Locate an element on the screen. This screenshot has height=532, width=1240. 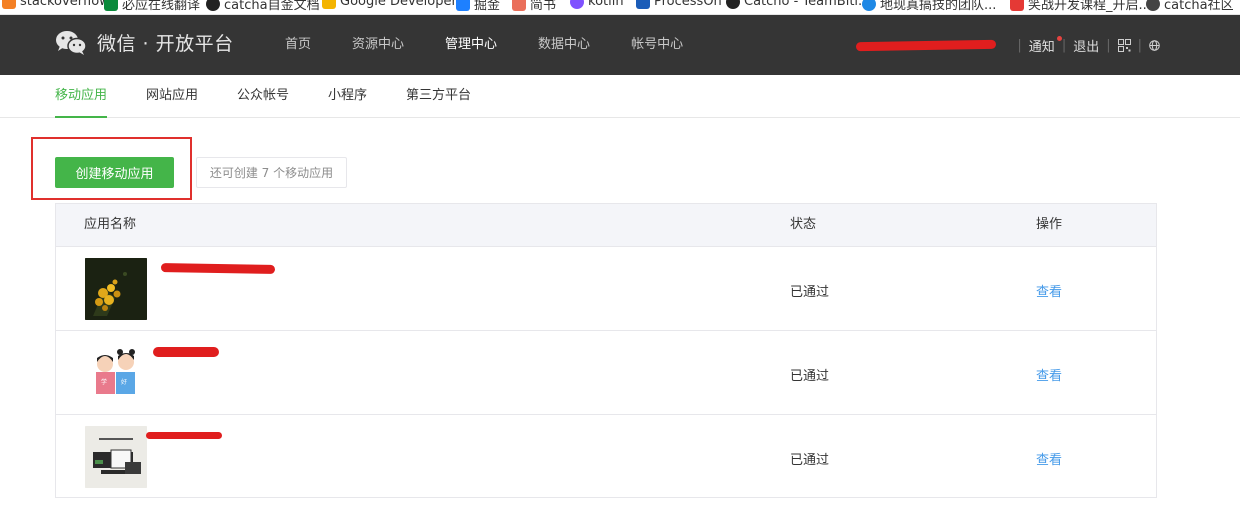
nav-account: 帐号中心 is located at coordinates (657, 45).